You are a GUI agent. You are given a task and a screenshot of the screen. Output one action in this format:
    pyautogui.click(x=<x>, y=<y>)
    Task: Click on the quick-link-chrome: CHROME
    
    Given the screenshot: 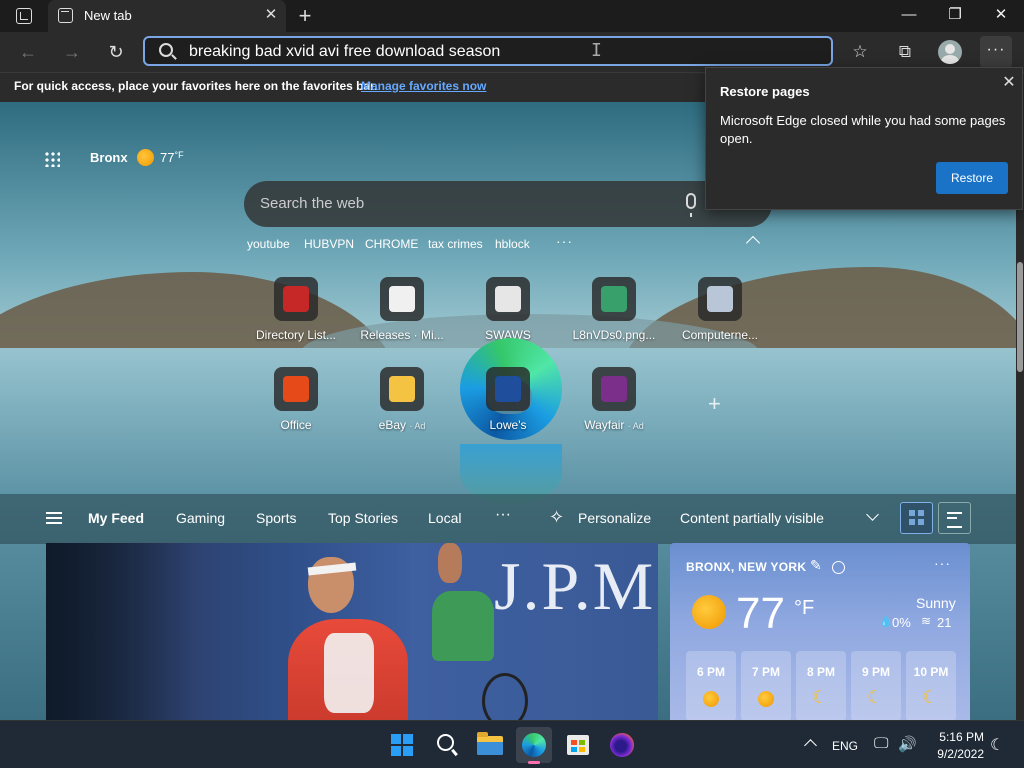 What is the action you would take?
    pyautogui.click(x=391, y=244)
    